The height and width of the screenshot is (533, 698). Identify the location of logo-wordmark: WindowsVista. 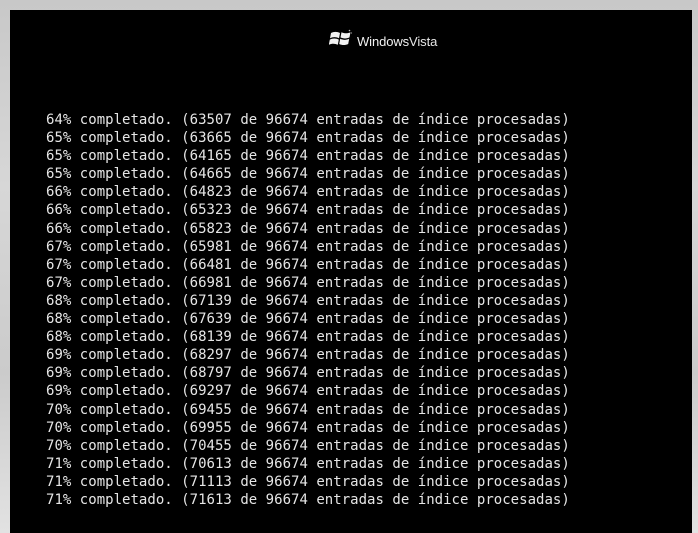
(397, 41).